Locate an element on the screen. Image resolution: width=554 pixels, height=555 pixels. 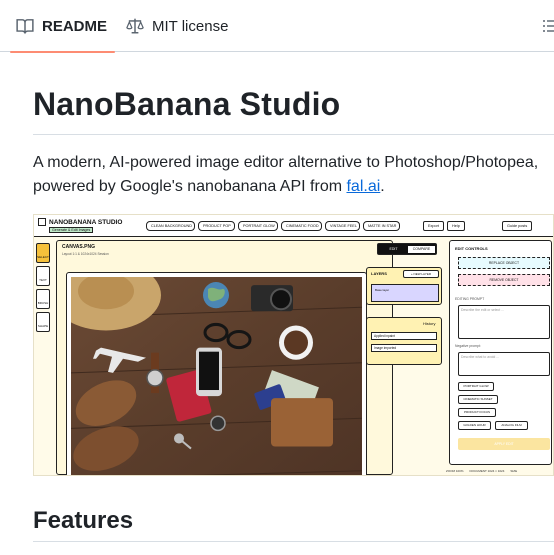
apply-edit-button: APPLY EDIT is located at coordinates (504, 444).